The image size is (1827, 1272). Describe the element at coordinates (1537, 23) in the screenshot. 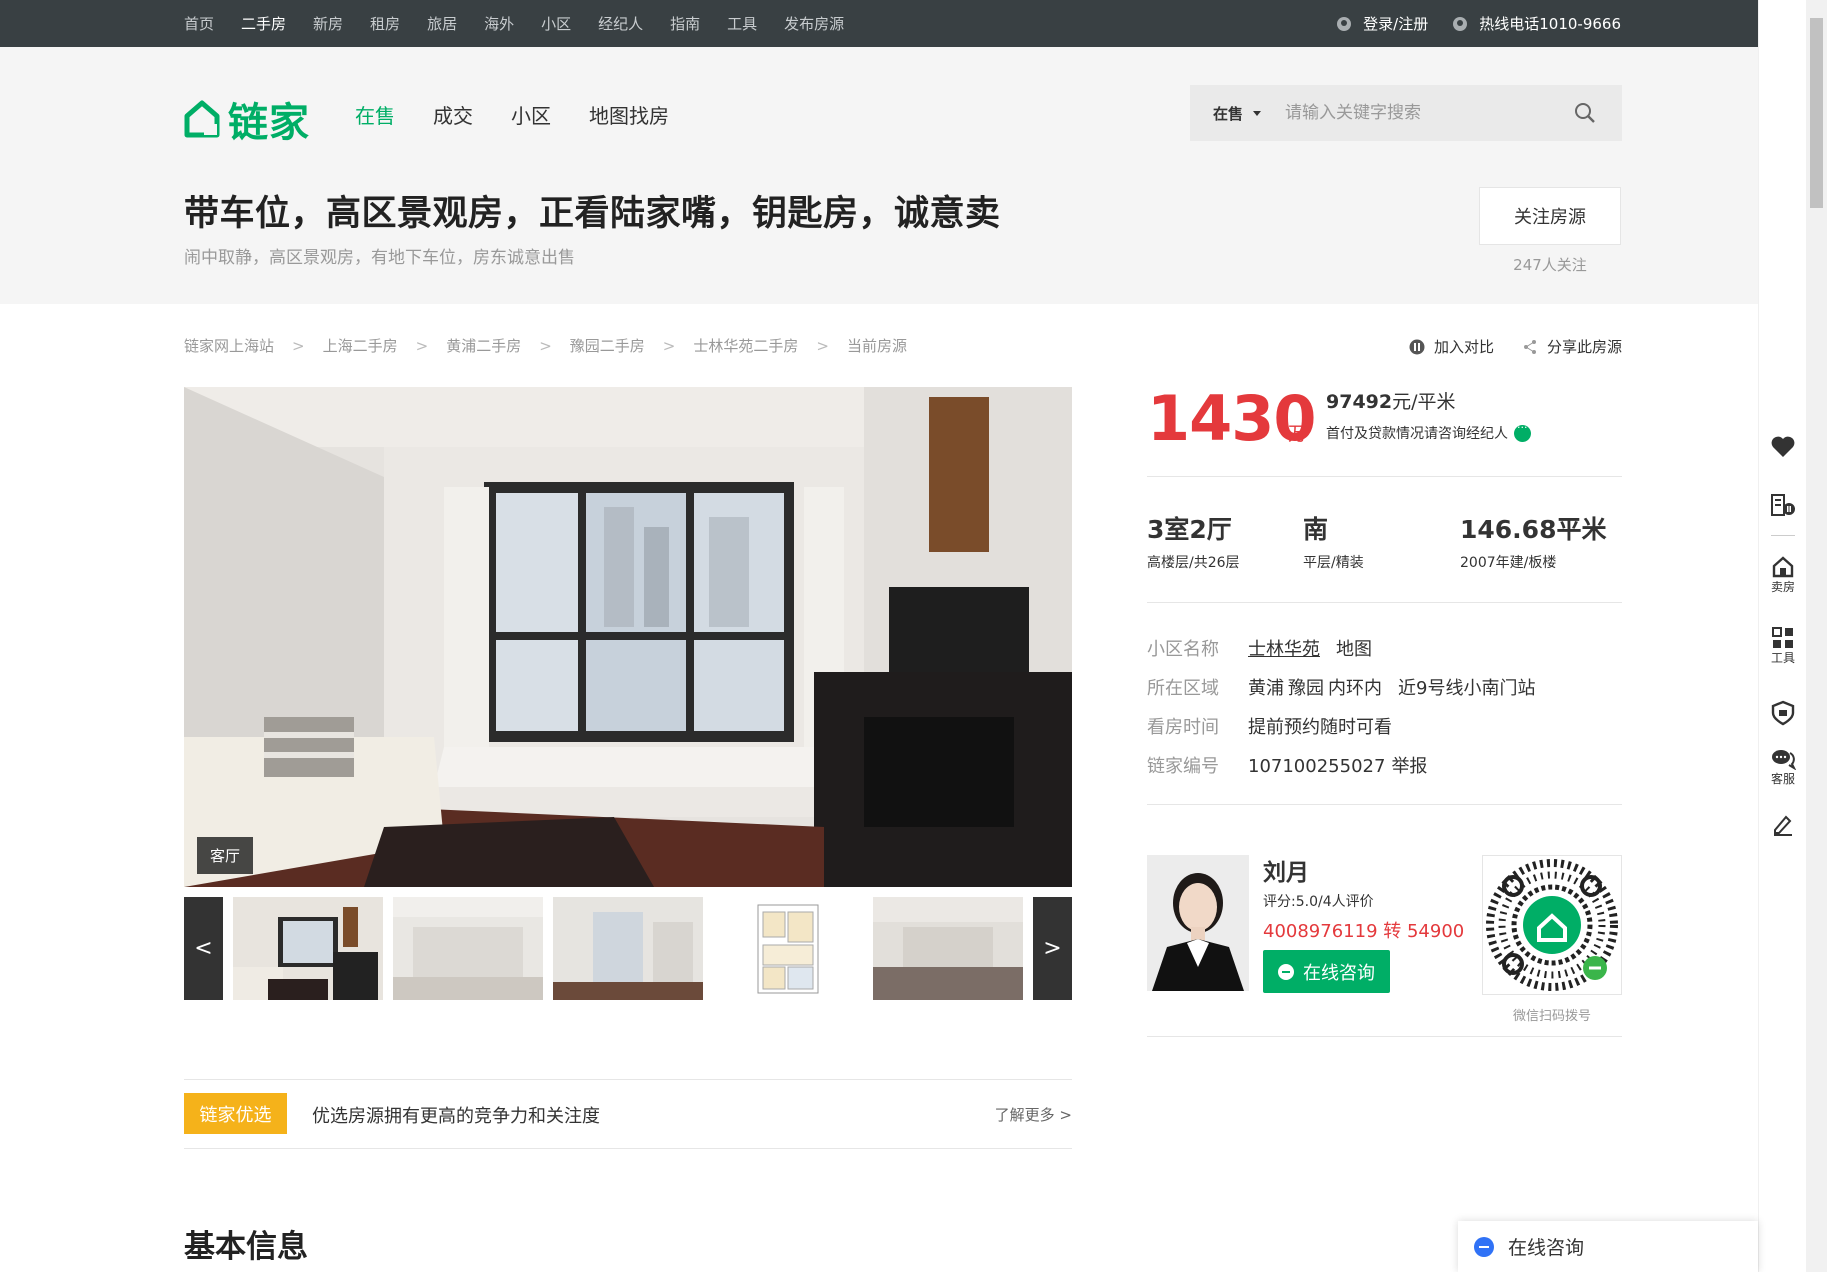

I see `hotline: 热线电话1010-9666` at that location.